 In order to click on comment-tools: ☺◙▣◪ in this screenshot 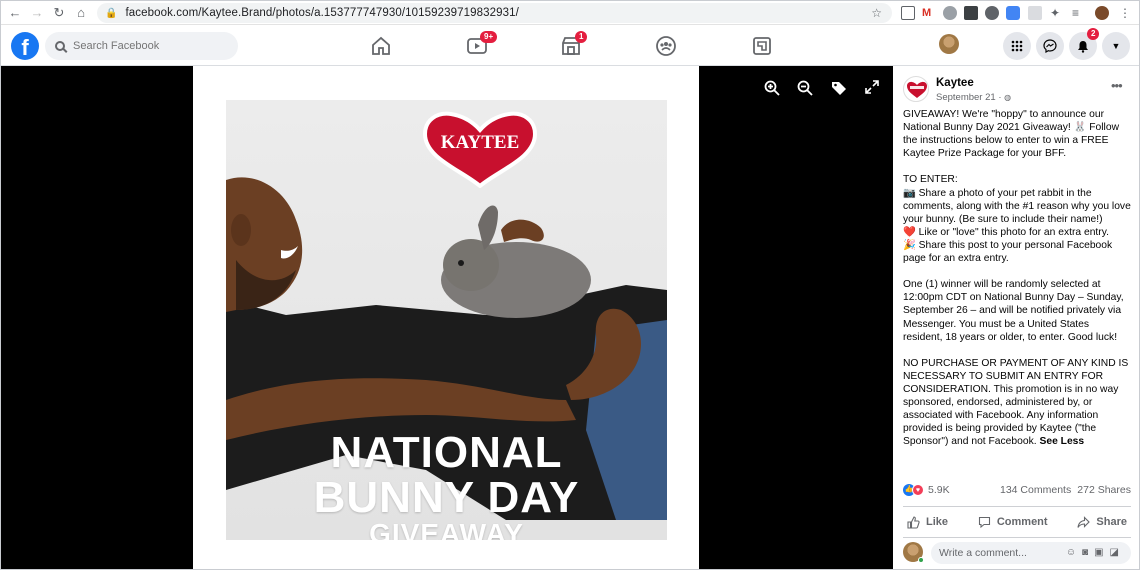, I will do `click(1095, 553)`.